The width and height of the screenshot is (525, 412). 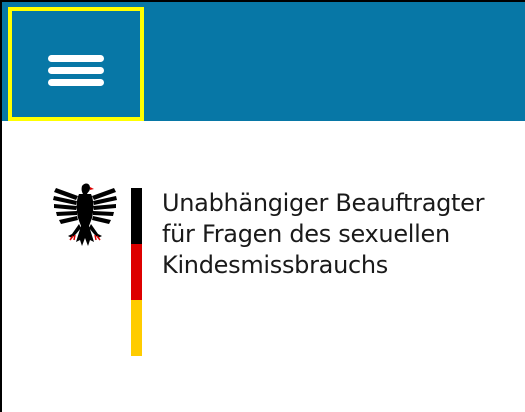 What do you see at coordinates (323, 203) in the screenshot?
I see `organization-name-line-1: Unabhängiger Beauftragter` at bounding box center [323, 203].